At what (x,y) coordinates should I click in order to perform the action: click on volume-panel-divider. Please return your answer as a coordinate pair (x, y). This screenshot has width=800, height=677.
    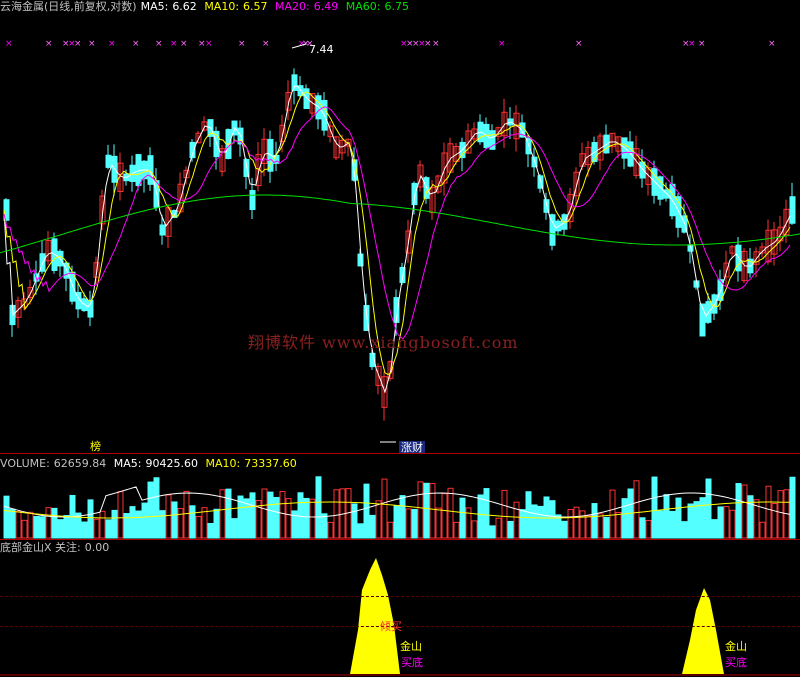
    Looking at the image, I should click on (400, 453).